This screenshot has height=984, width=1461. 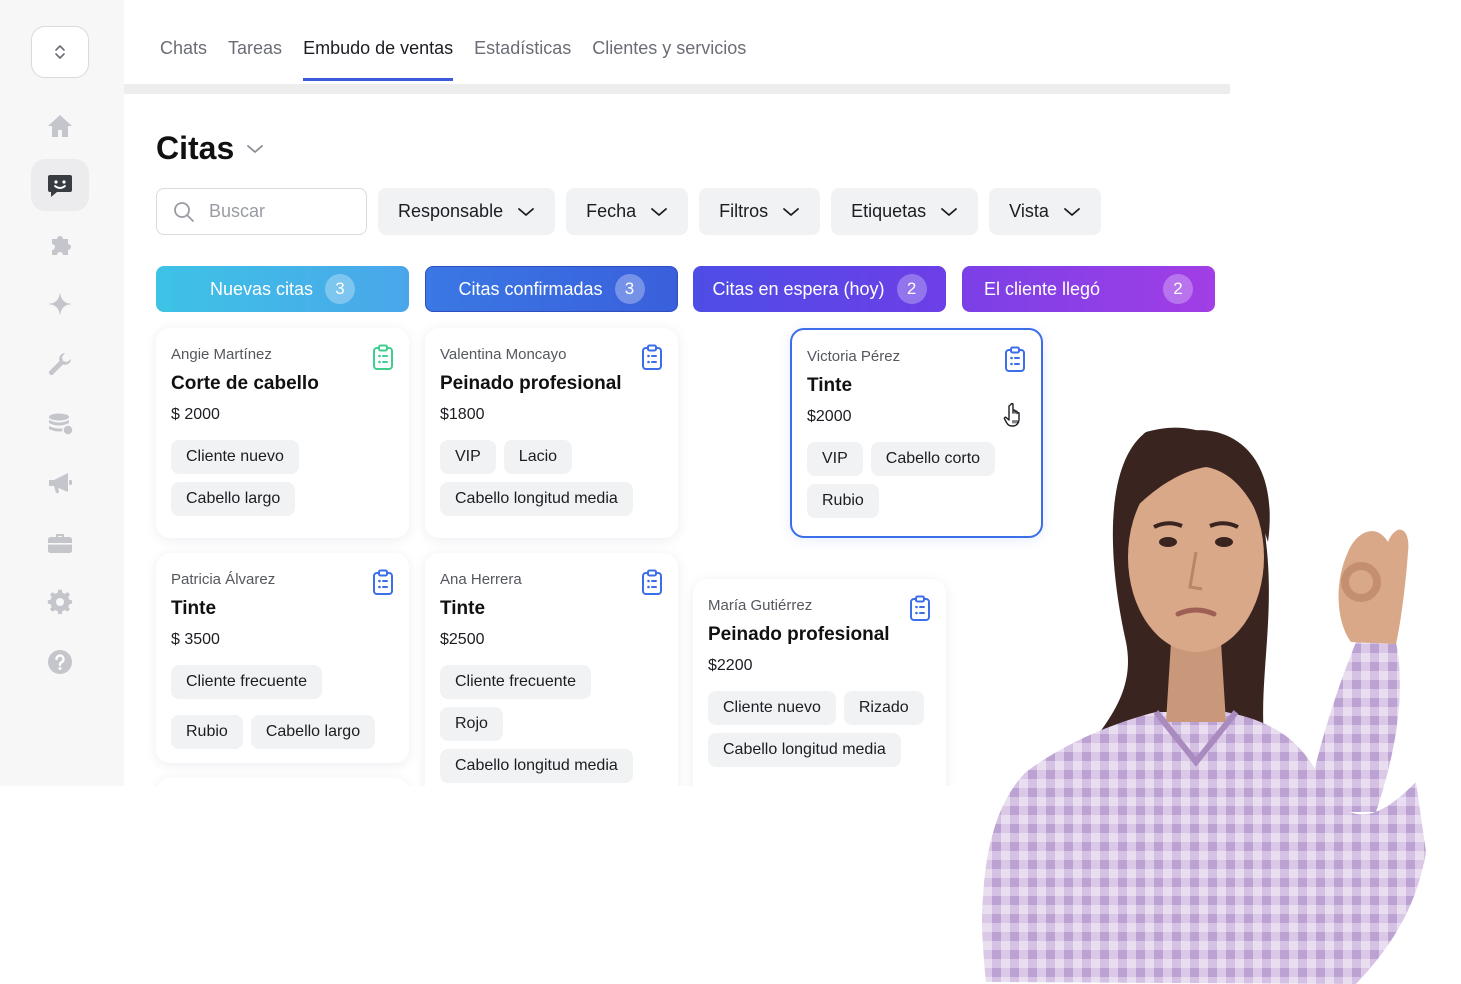 I want to click on service-name: Peinado profesional, so click(x=531, y=383).